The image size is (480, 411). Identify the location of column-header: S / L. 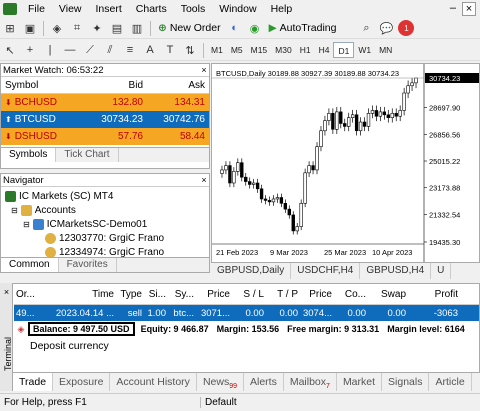
(249, 294).